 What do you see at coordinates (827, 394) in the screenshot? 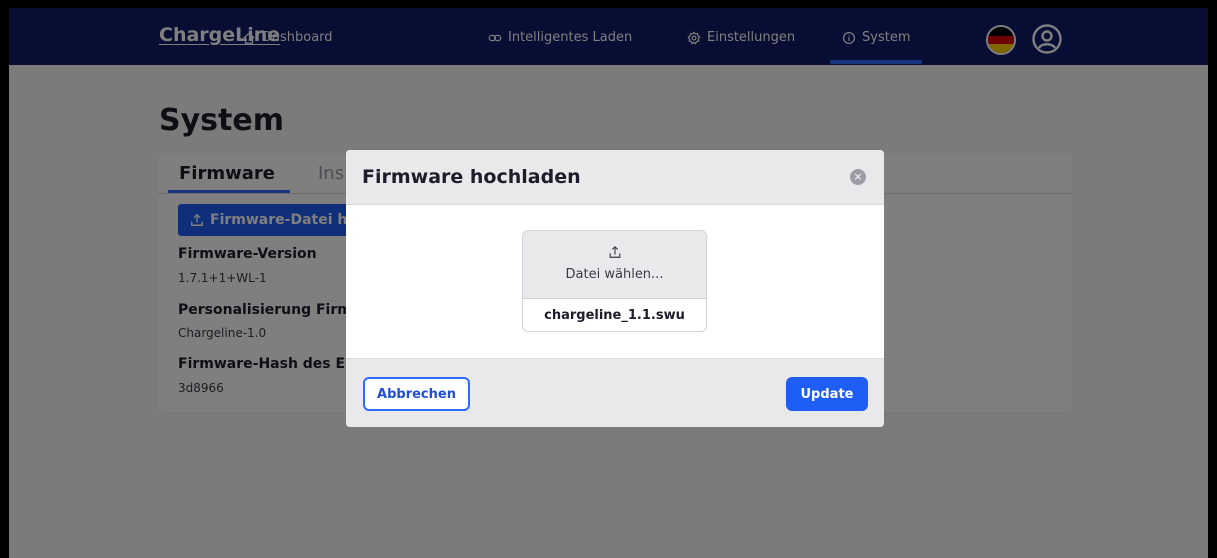
I see `update-button: Update` at bounding box center [827, 394].